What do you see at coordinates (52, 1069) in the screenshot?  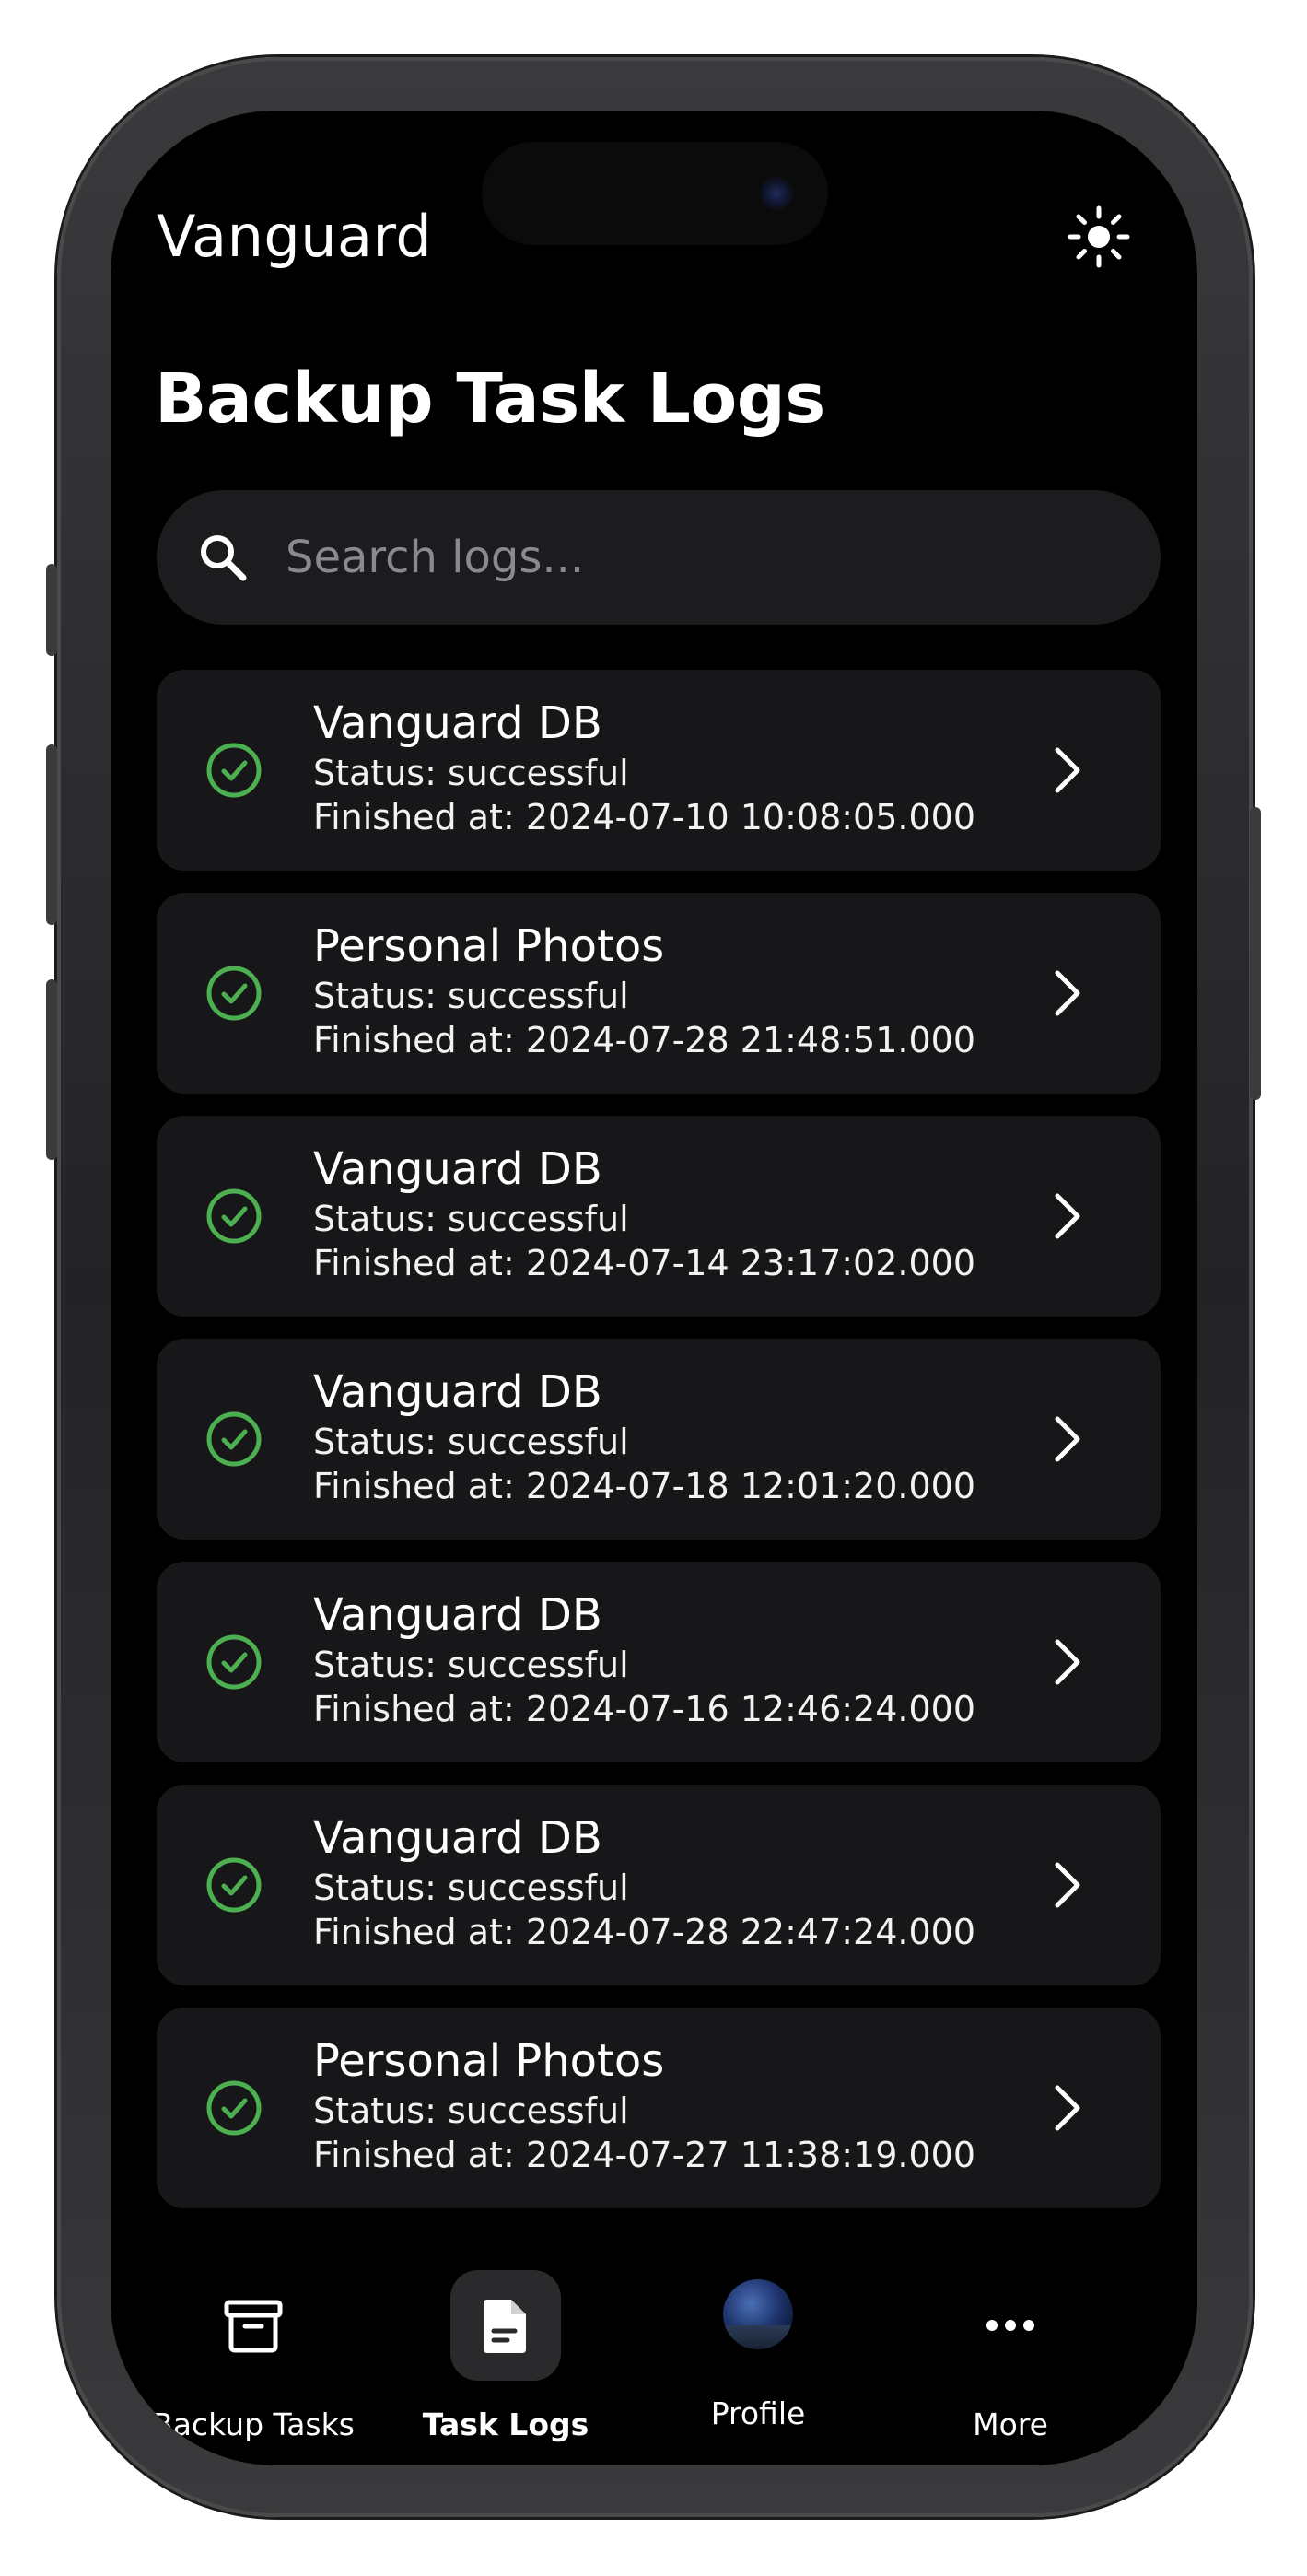 I see `volume-down-button` at bounding box center [52, 1069].